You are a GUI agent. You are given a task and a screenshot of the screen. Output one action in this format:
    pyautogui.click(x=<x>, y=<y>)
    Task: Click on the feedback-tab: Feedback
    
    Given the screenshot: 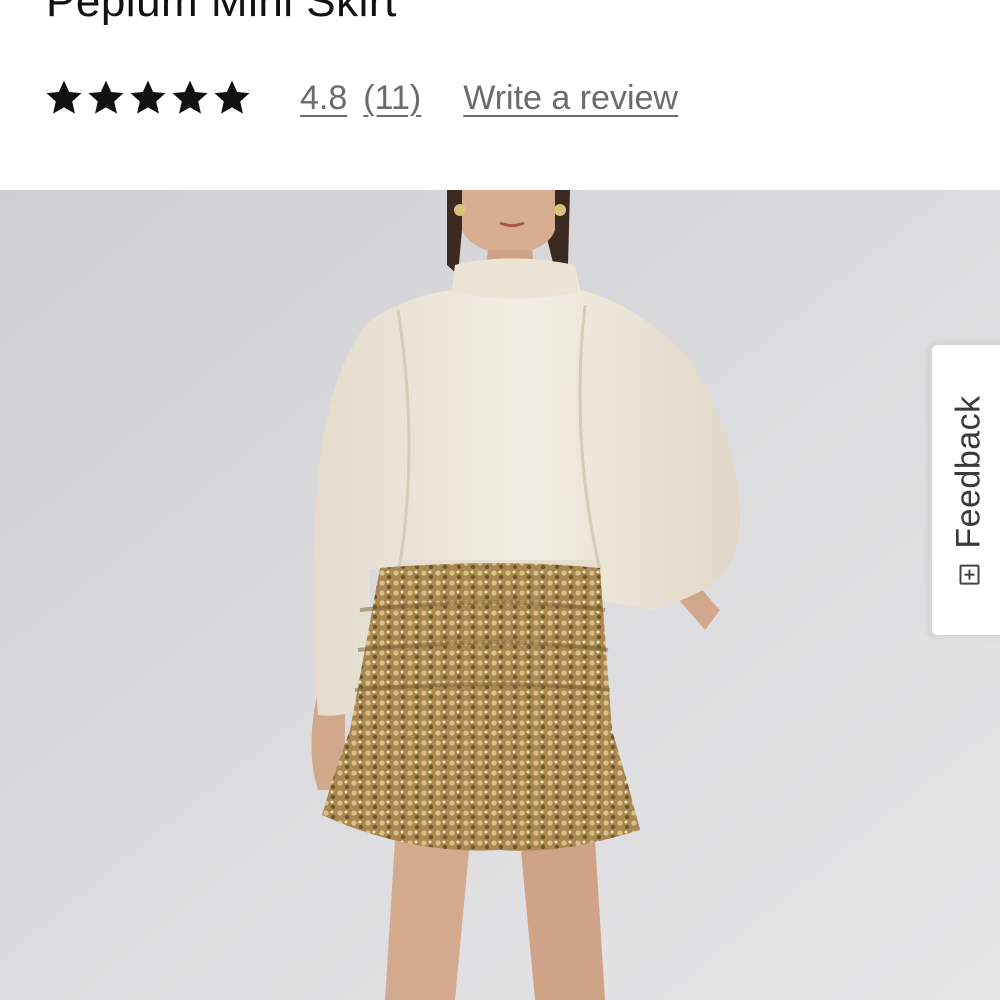 What is the action you would take?
    pyautogui.click(x=965, y=490)
    